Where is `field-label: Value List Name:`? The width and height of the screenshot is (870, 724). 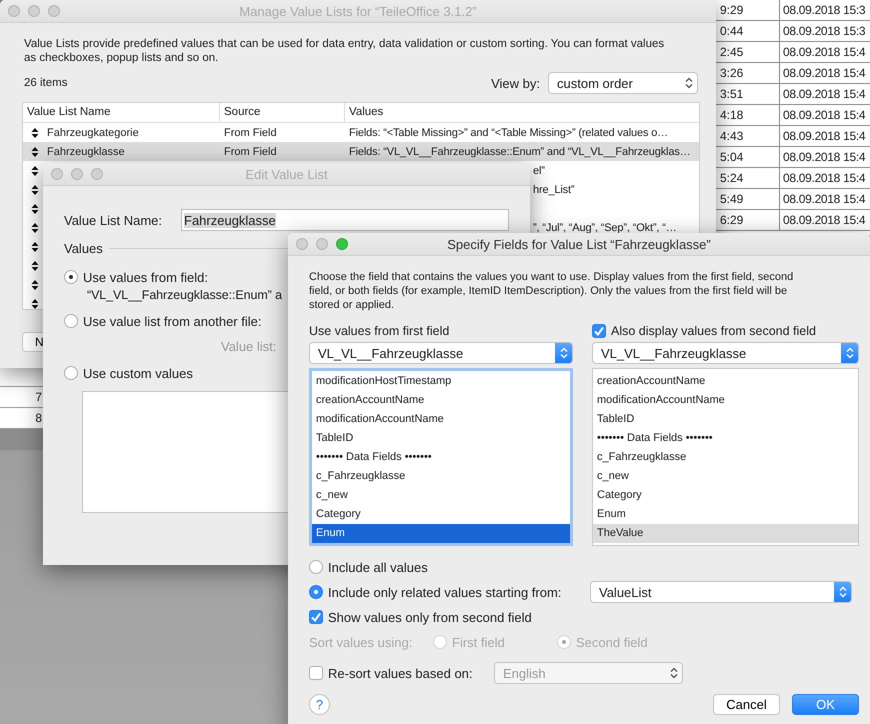
field-label: Value List Name: is located at coordinates (114, 220).